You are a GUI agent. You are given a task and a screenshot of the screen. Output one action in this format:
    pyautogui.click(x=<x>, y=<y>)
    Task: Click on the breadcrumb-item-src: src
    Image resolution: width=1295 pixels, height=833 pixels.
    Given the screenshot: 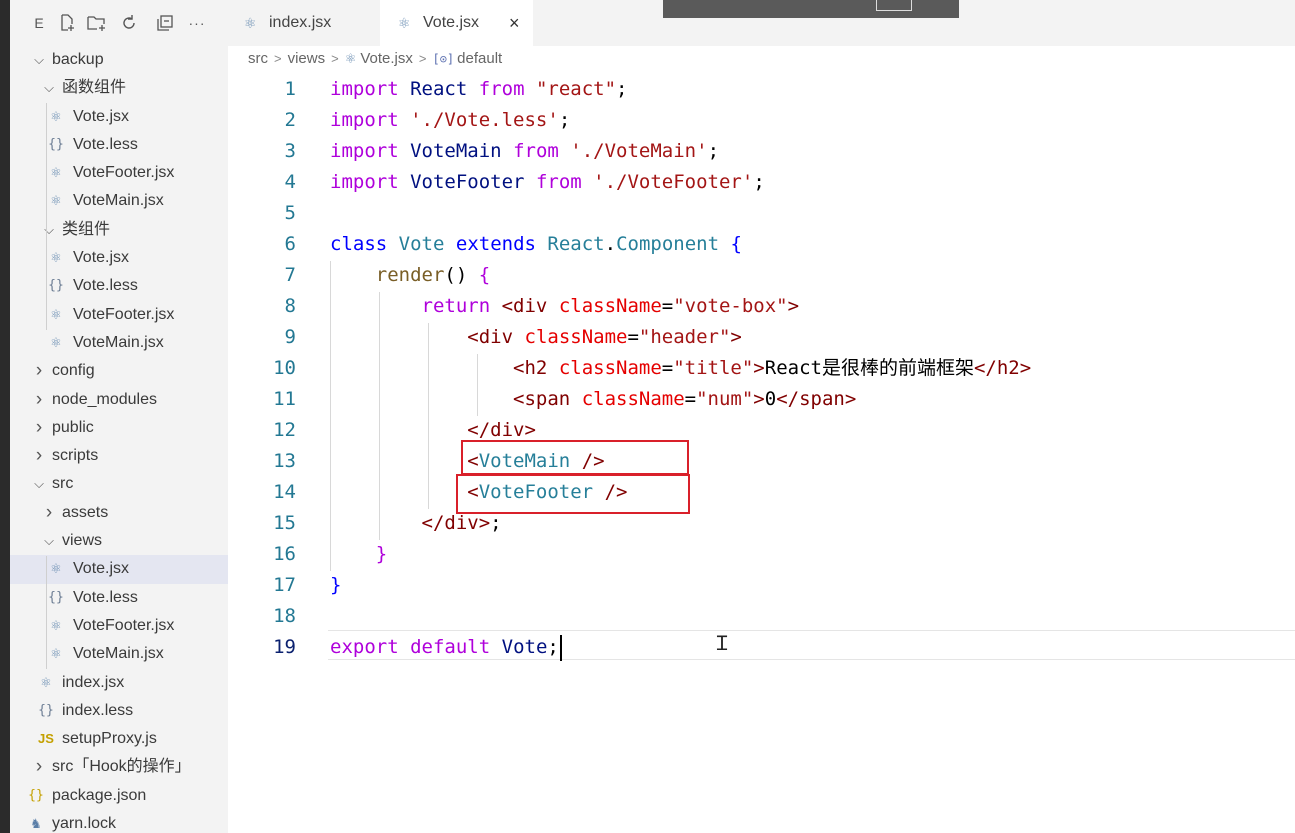 What is the action you would take?
    pyautogui.click(x=258, y=58)
    